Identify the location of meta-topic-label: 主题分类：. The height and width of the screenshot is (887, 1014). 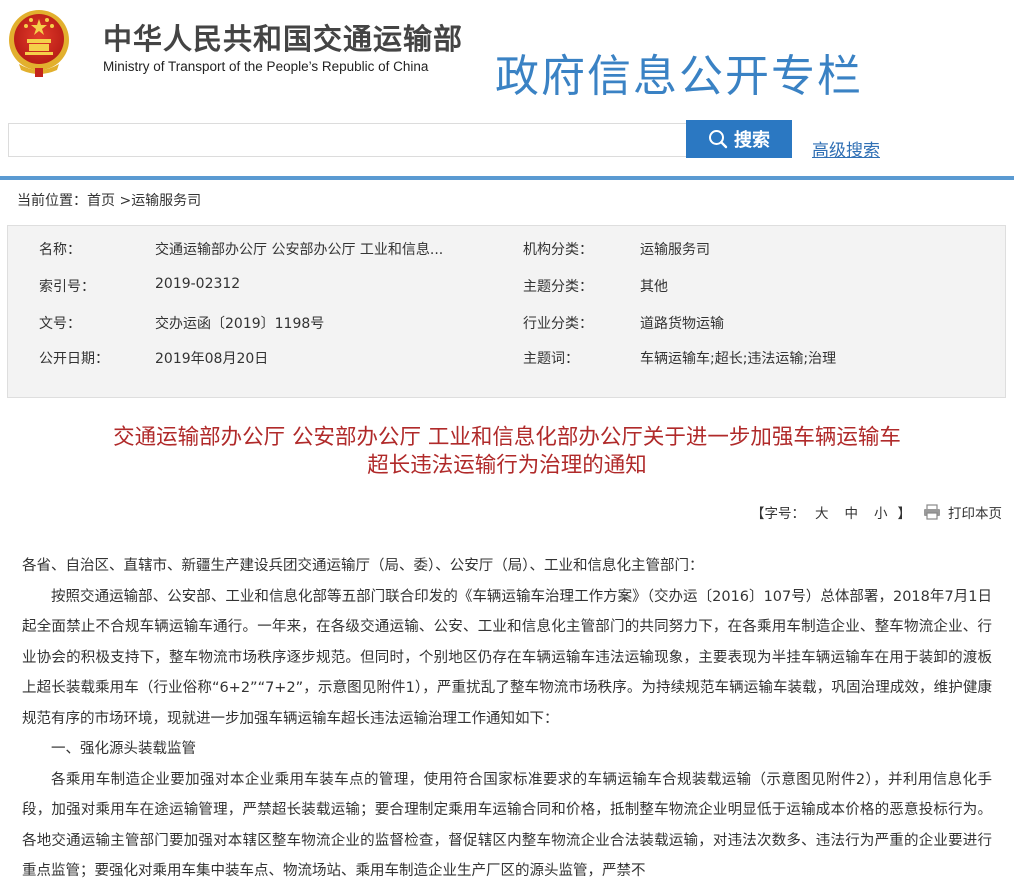
(558, 287).